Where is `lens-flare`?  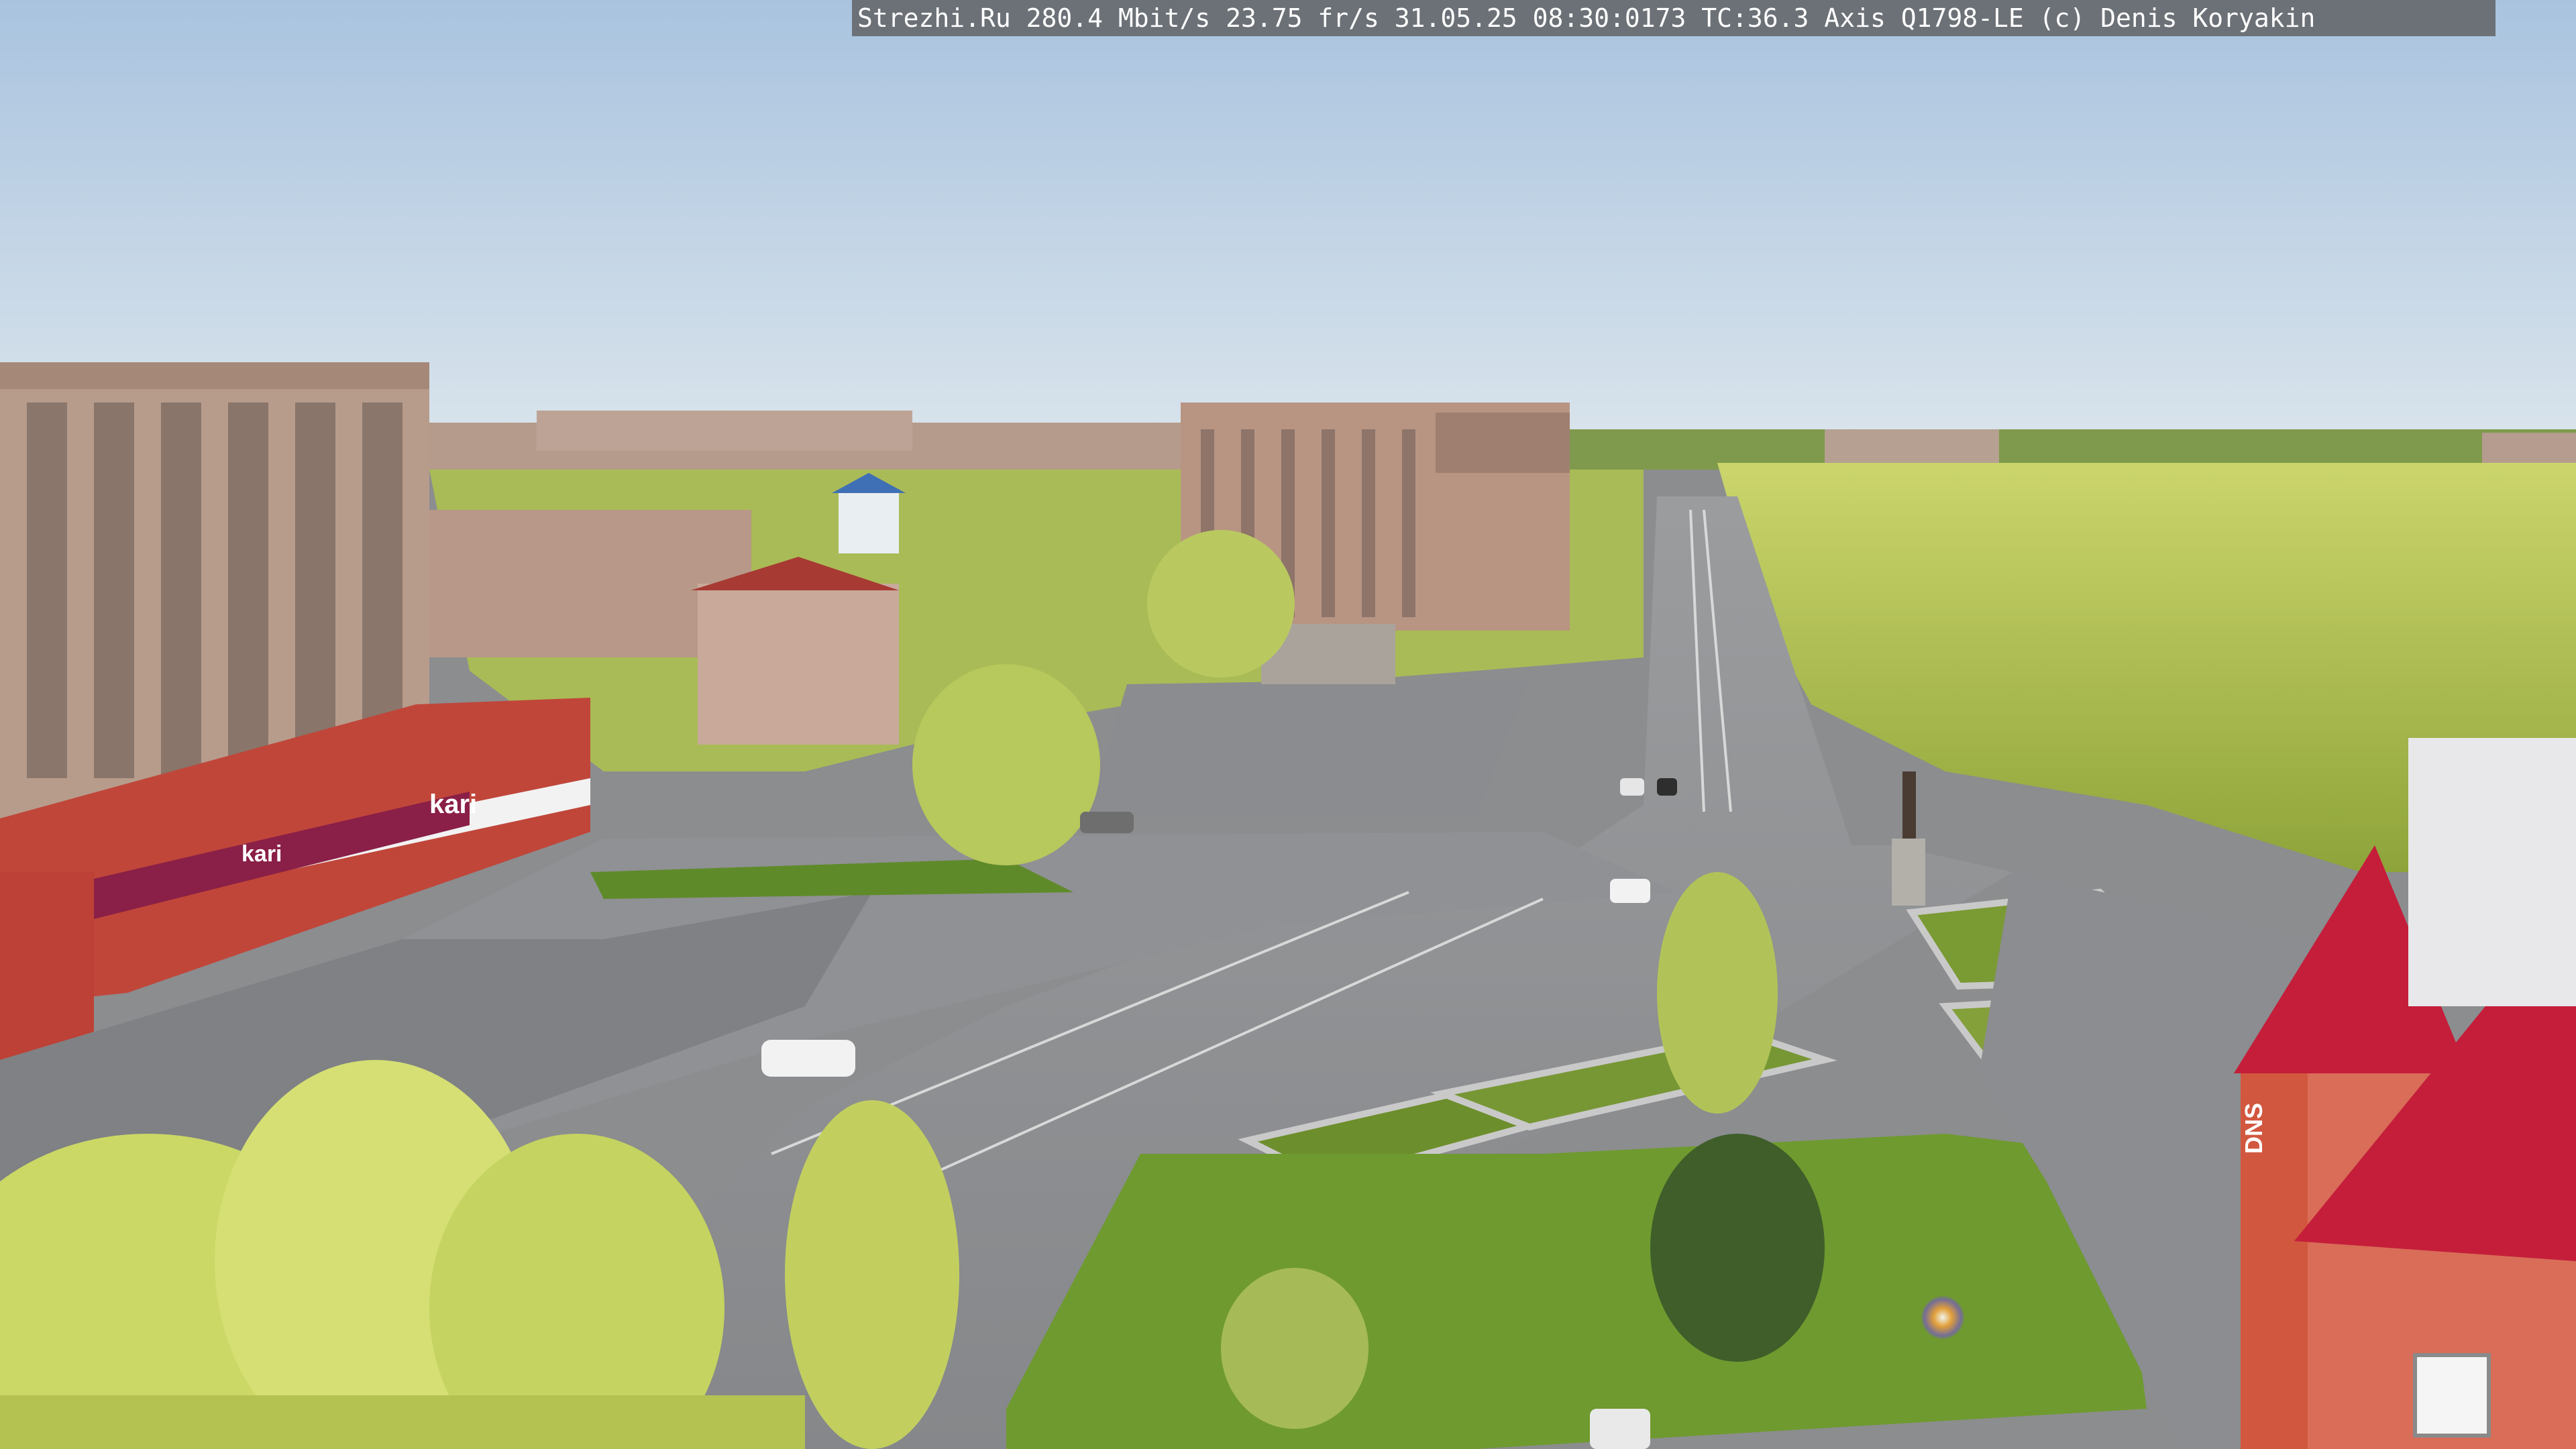 lens-flare is located at coordinates (1942, 1317).